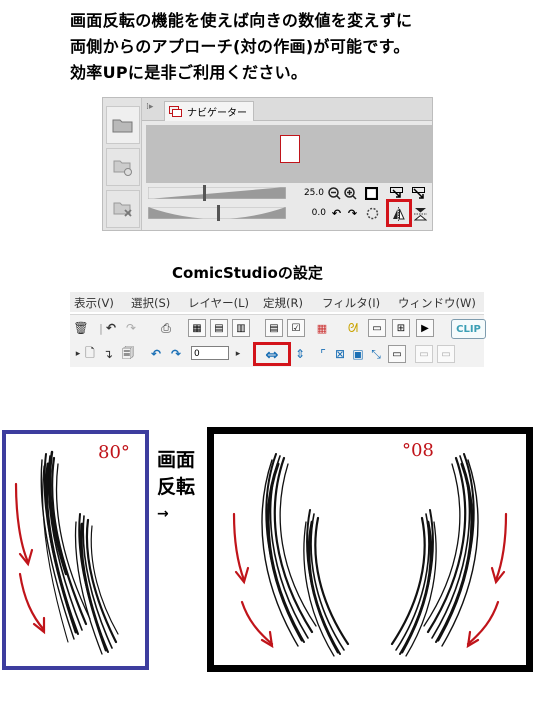 The image size is (536, 707). What do you see at coordinates (397, 354) in the screenshot?
I see `preview-icon: ▭` at bounding box center [397, 354].